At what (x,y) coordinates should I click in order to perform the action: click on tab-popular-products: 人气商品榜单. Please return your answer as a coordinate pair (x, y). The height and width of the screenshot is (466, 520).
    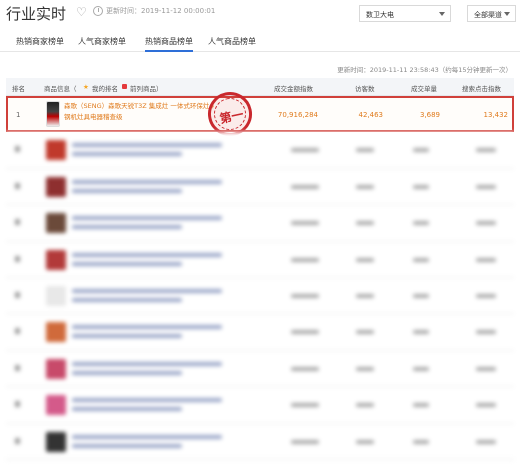
    Looking at the image, I should click on (232, 44).